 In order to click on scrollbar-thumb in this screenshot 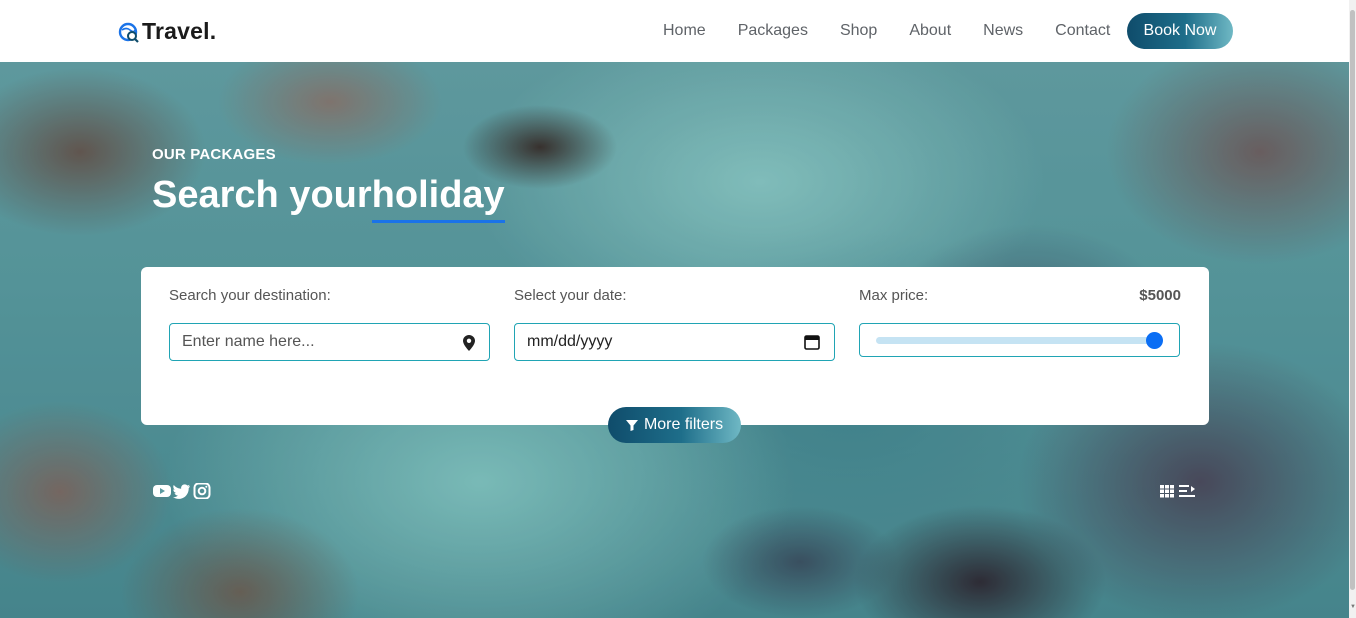, I will do `click(1352, 300)`.